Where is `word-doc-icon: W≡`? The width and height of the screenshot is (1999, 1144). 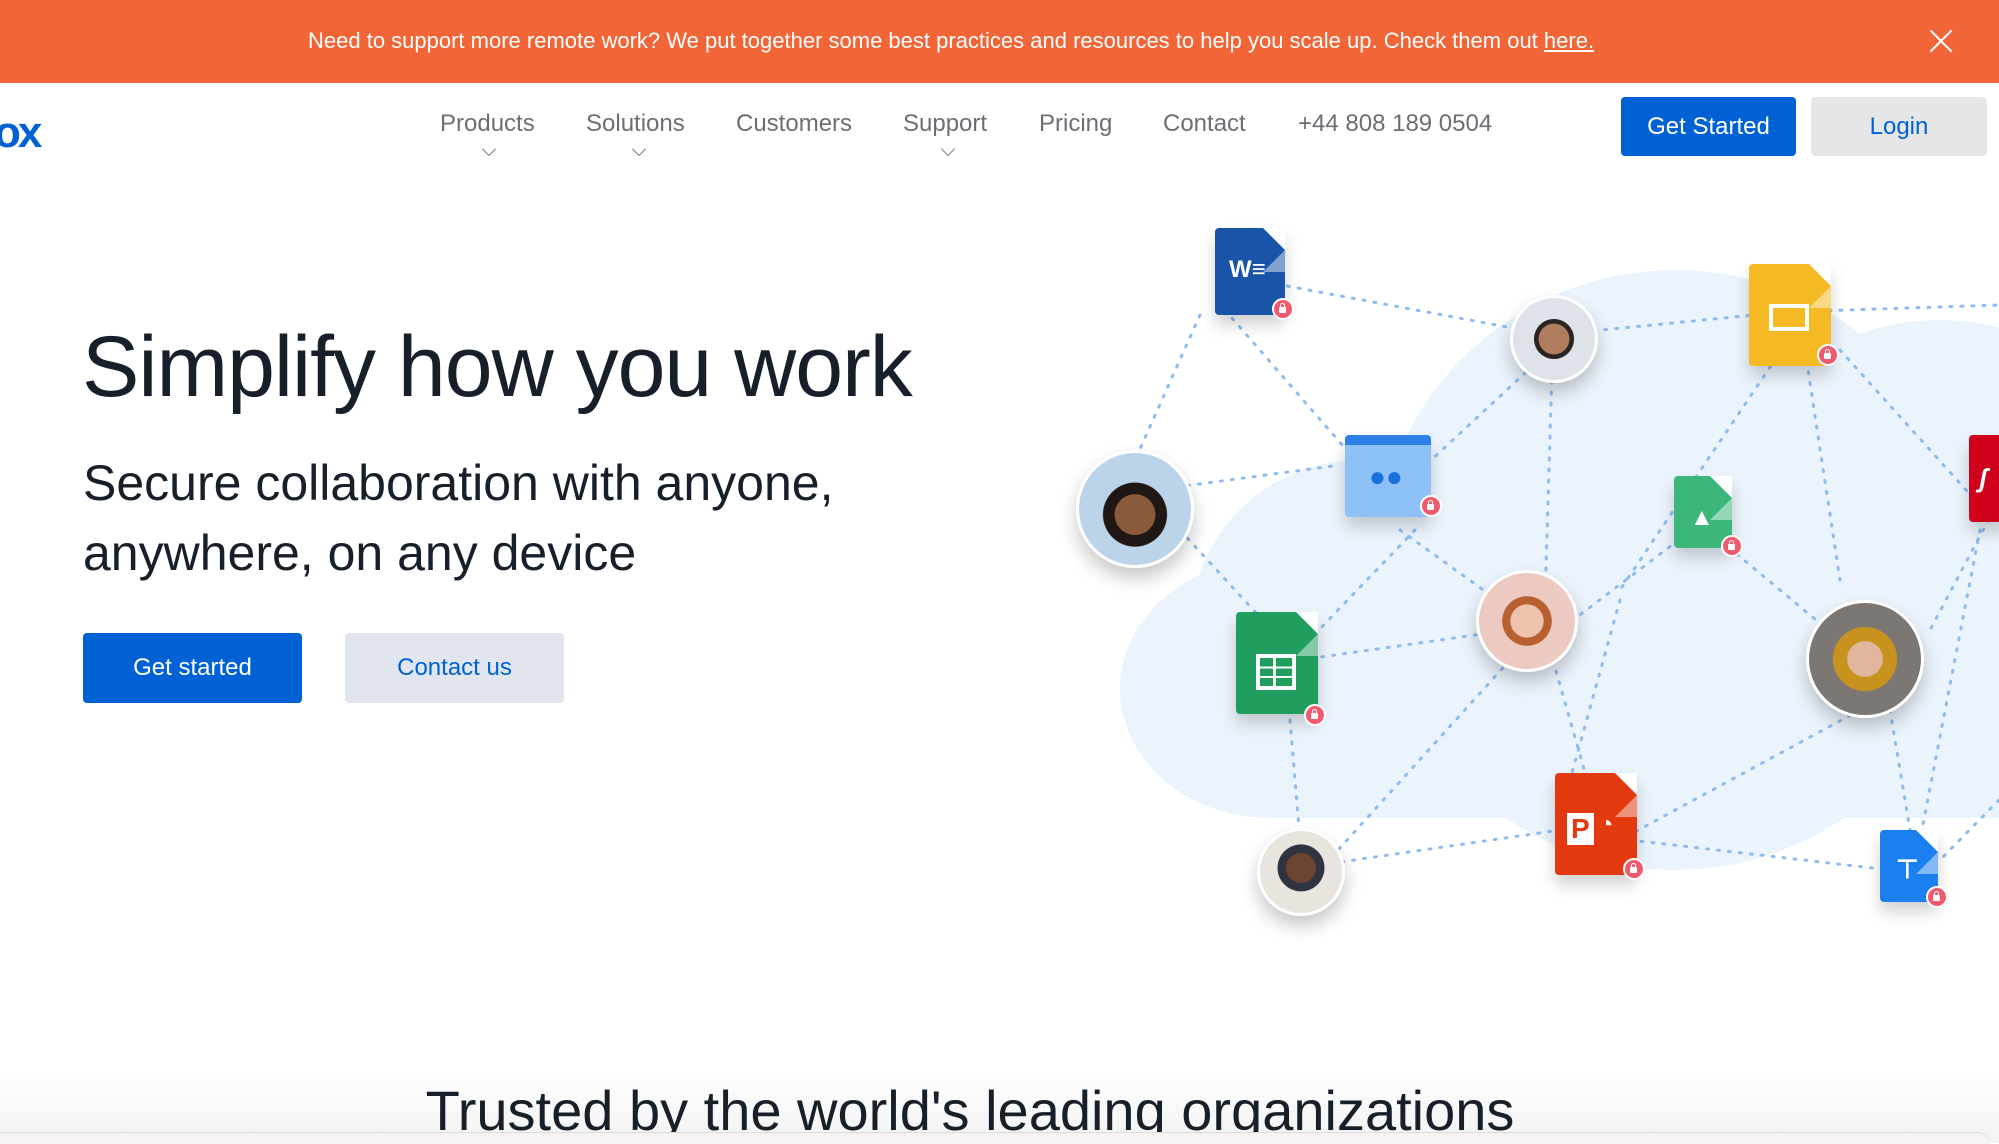
word-doc-icon: W≡ is located at coordinates (1254, 274).